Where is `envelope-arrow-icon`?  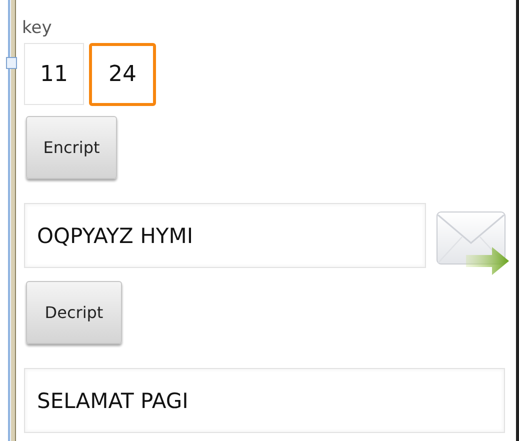
envelope-arrow-icon is located at coordinates (473, 244).